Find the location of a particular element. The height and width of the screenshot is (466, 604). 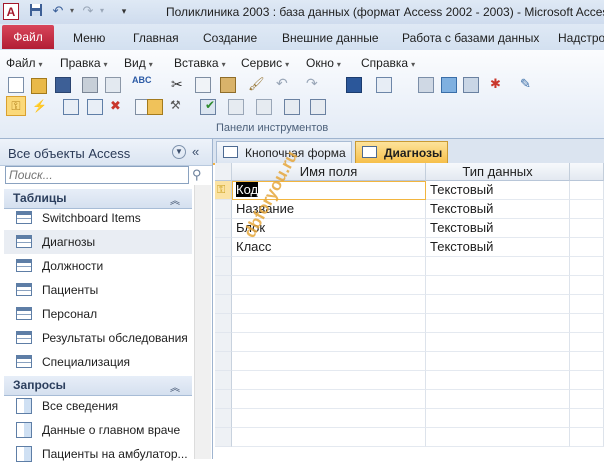

tab-database-tools: Работа с базами данных is located at coordinates (470, 38).